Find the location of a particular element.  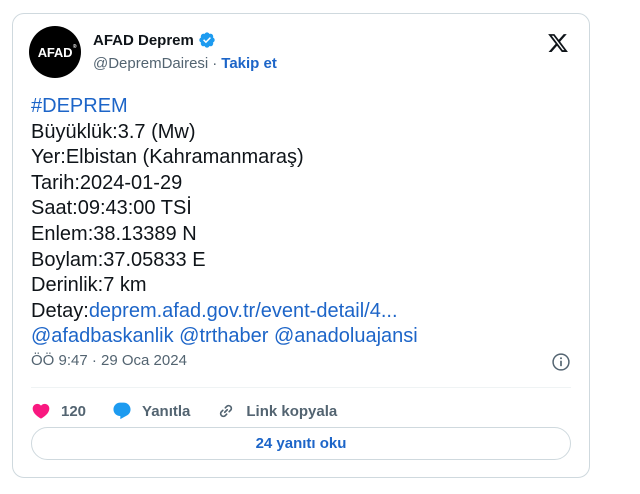

reply-button: Yanıtla is located at coordinates (151, 411).